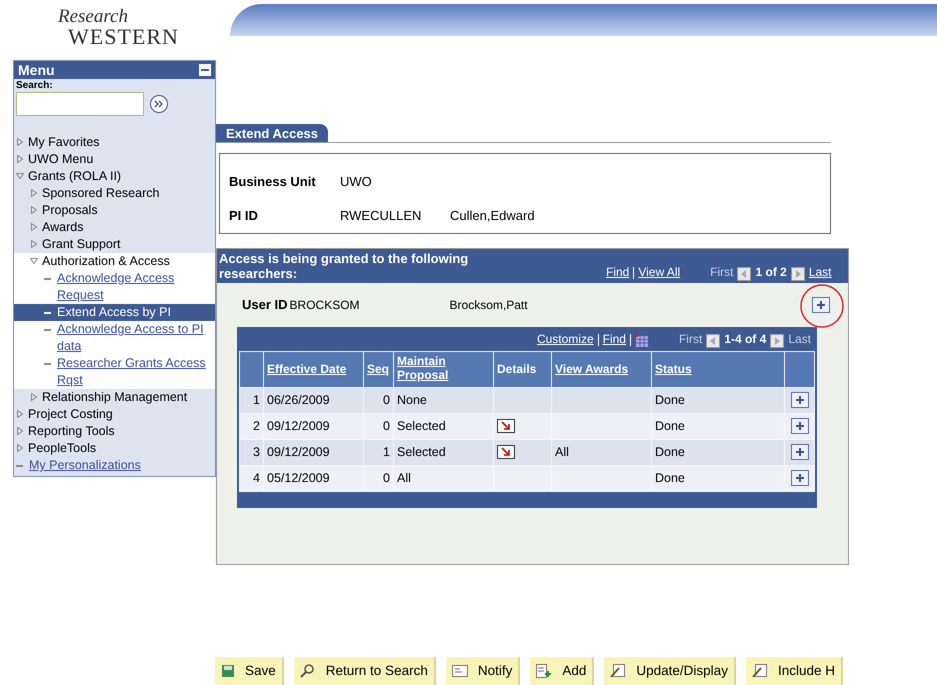 Image resolution: width=937 pixels, height=685 pixels. Describe the element at coordinates (134, 372) in the screenshot. I see `menu-link: Researcher Grants Access Rqst` at that location.